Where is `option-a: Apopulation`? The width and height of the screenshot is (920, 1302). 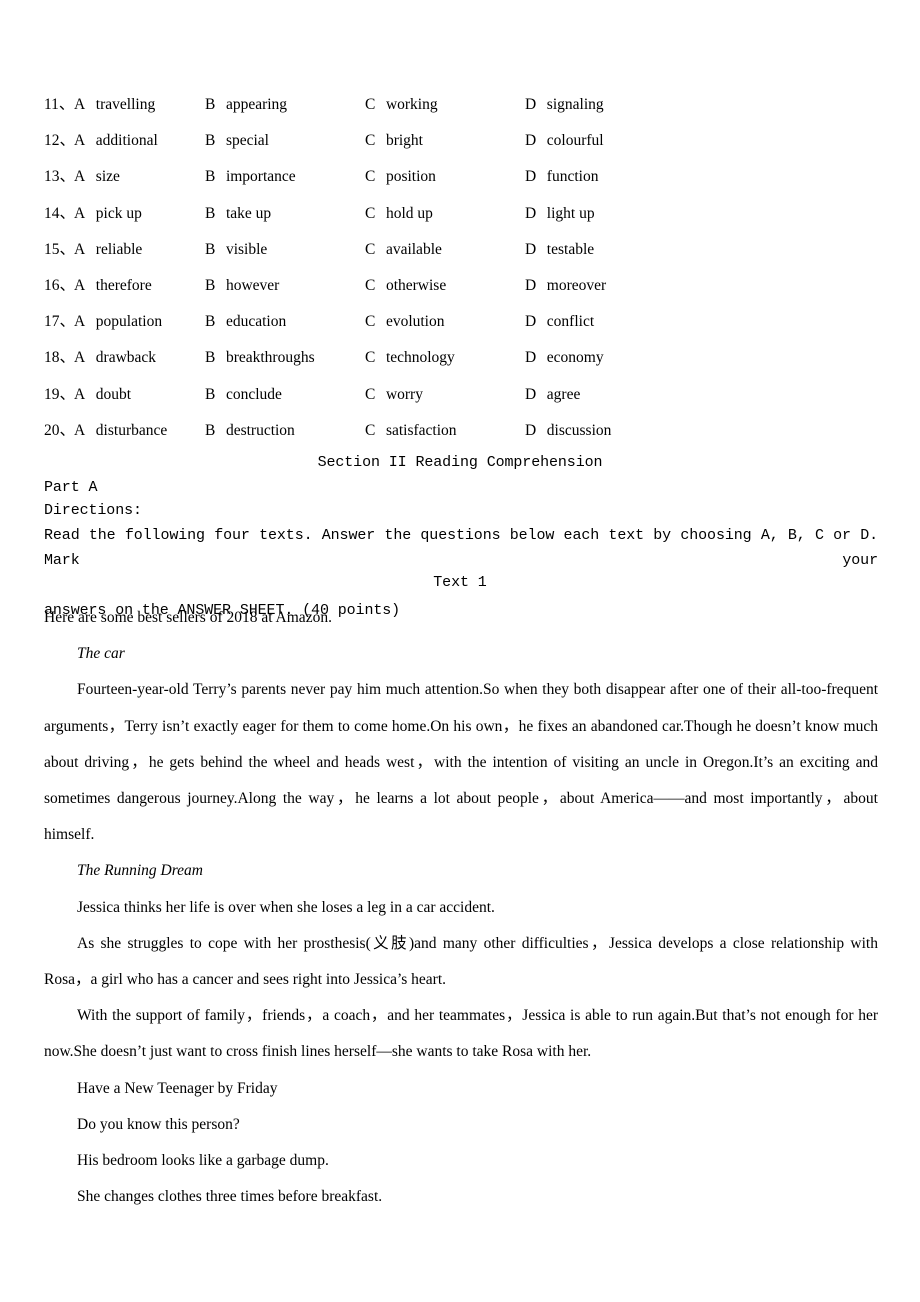
option-a: Apopulation is located at coordinates (118, 323).